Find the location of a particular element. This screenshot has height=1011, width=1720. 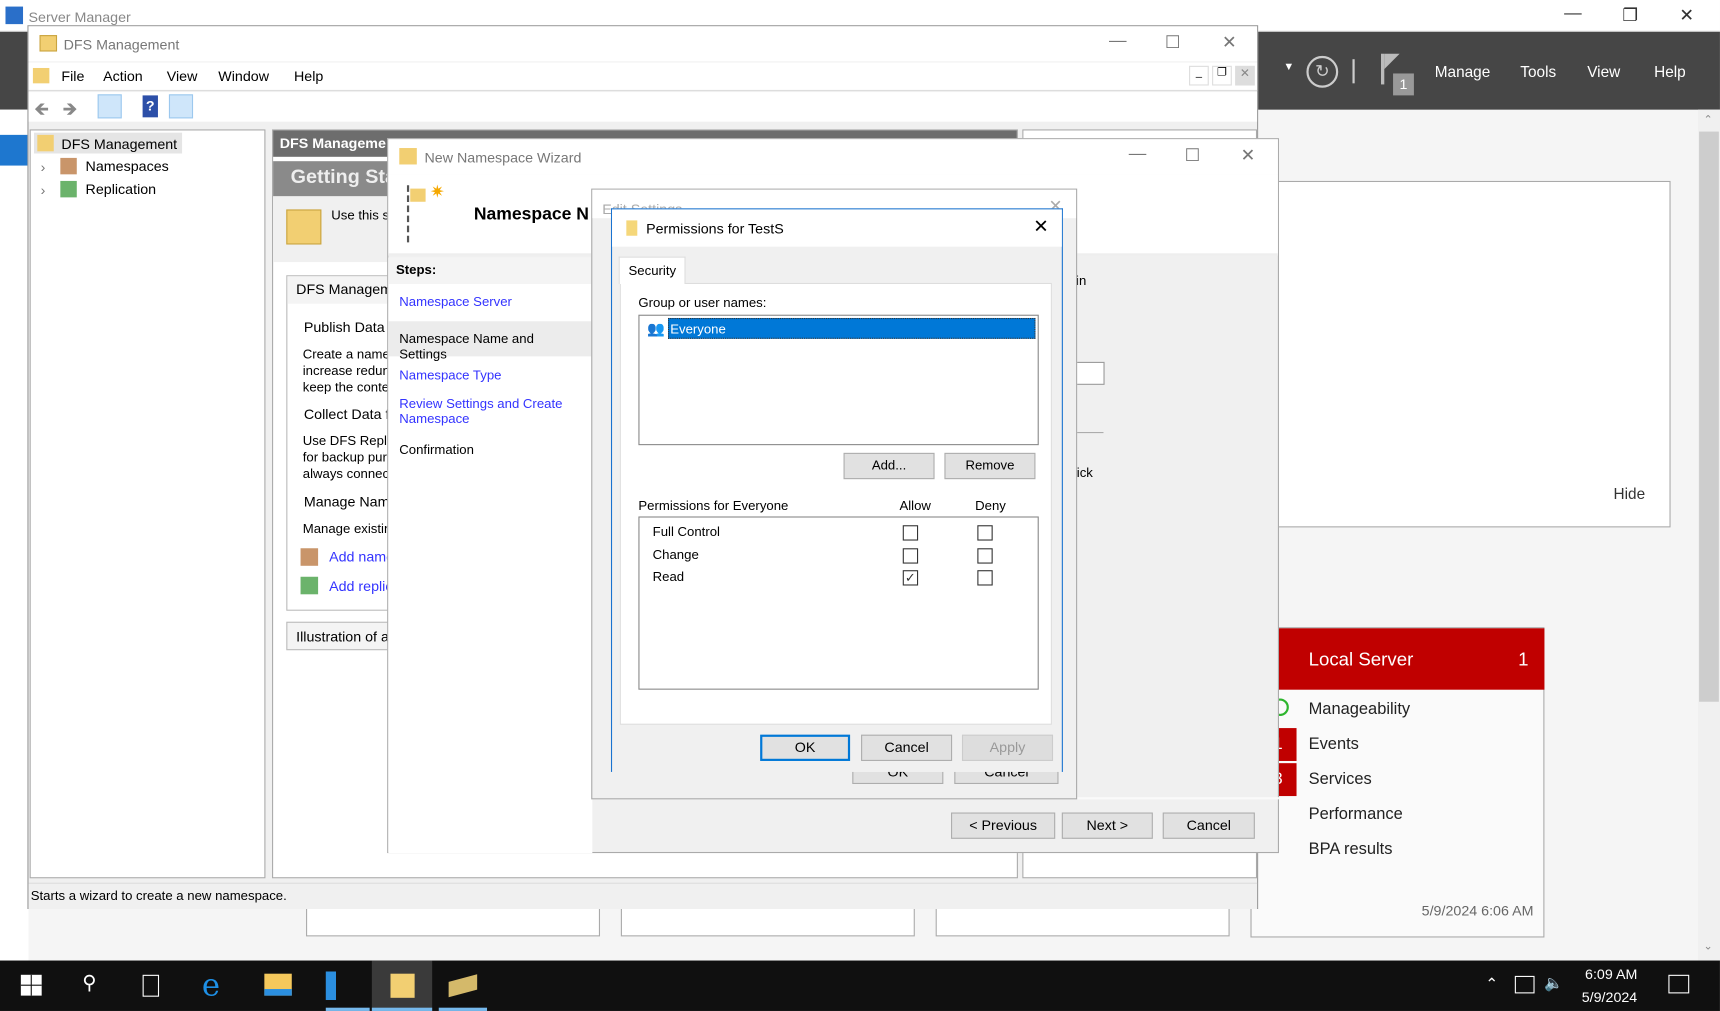

forward-icon: 🡺 is located at coordinates (70, 111).